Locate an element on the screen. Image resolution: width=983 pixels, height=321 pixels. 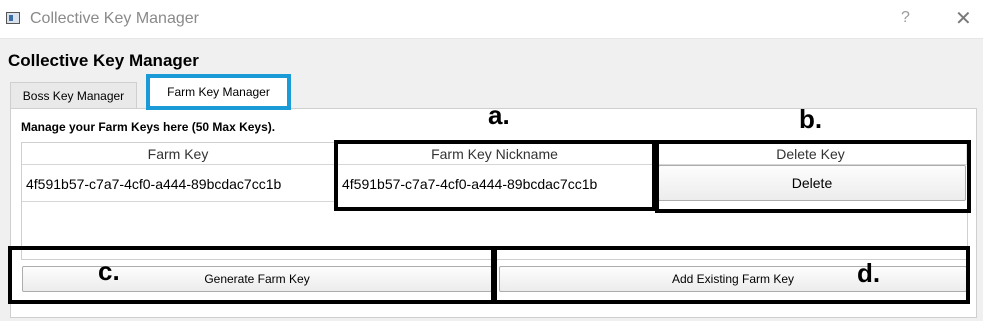
tab-boss-key-manager: Boss Key Manager is located at coordinates (73, 95).